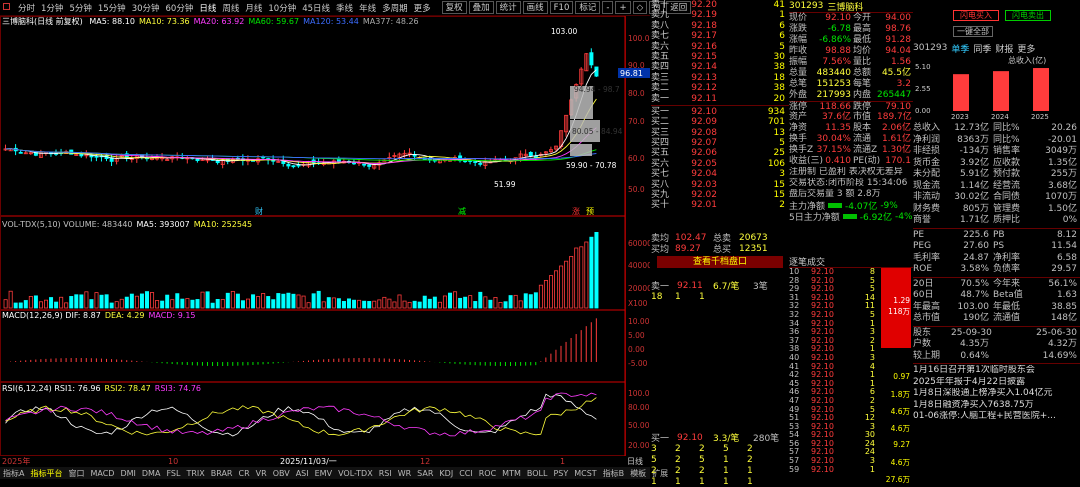  I want to click on toolbar-button: 标记, so click(588, 7).